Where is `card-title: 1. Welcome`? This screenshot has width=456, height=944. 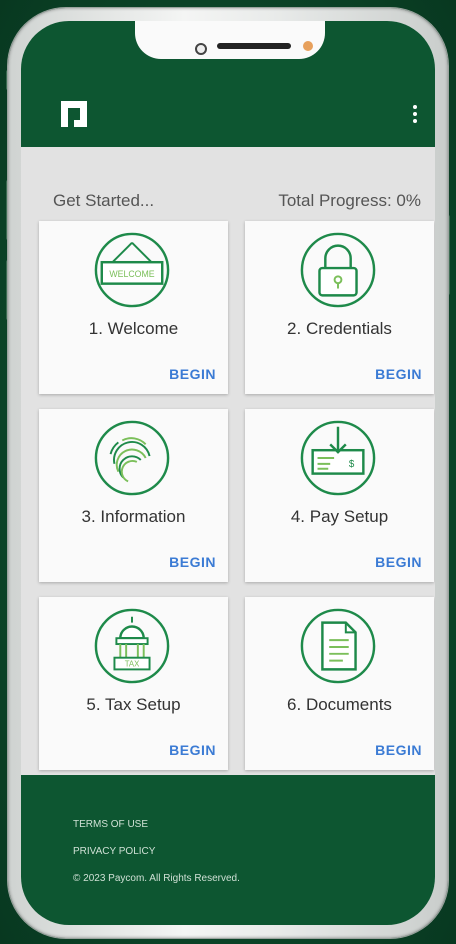
card-title: 1. Welcome is located at coordinates (133, 328).